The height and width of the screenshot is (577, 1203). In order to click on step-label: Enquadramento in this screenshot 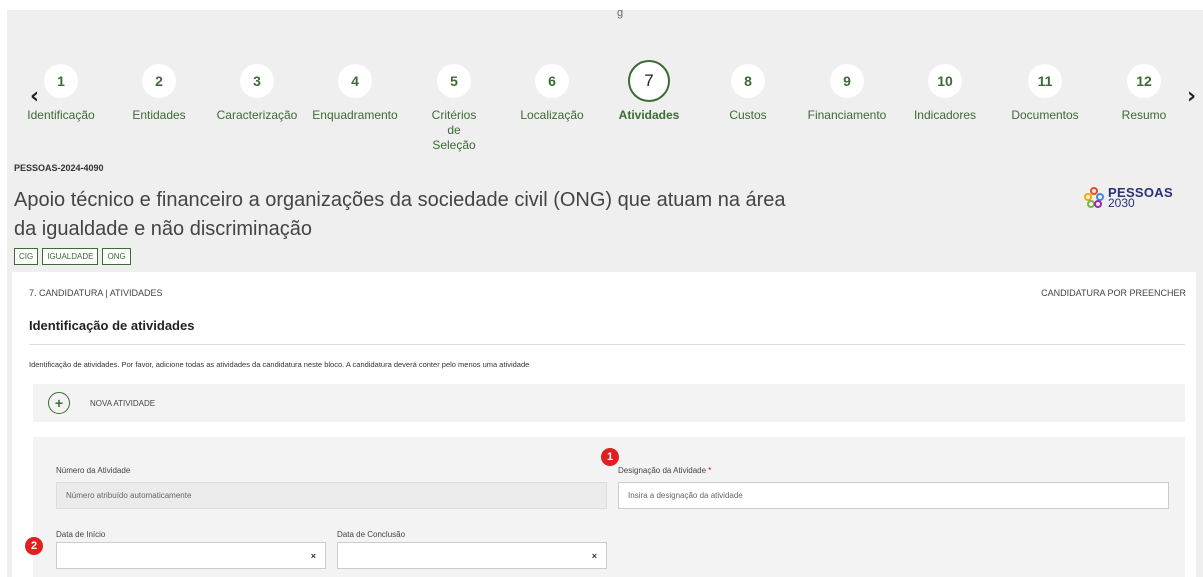, I will do `click(355, 115)`.